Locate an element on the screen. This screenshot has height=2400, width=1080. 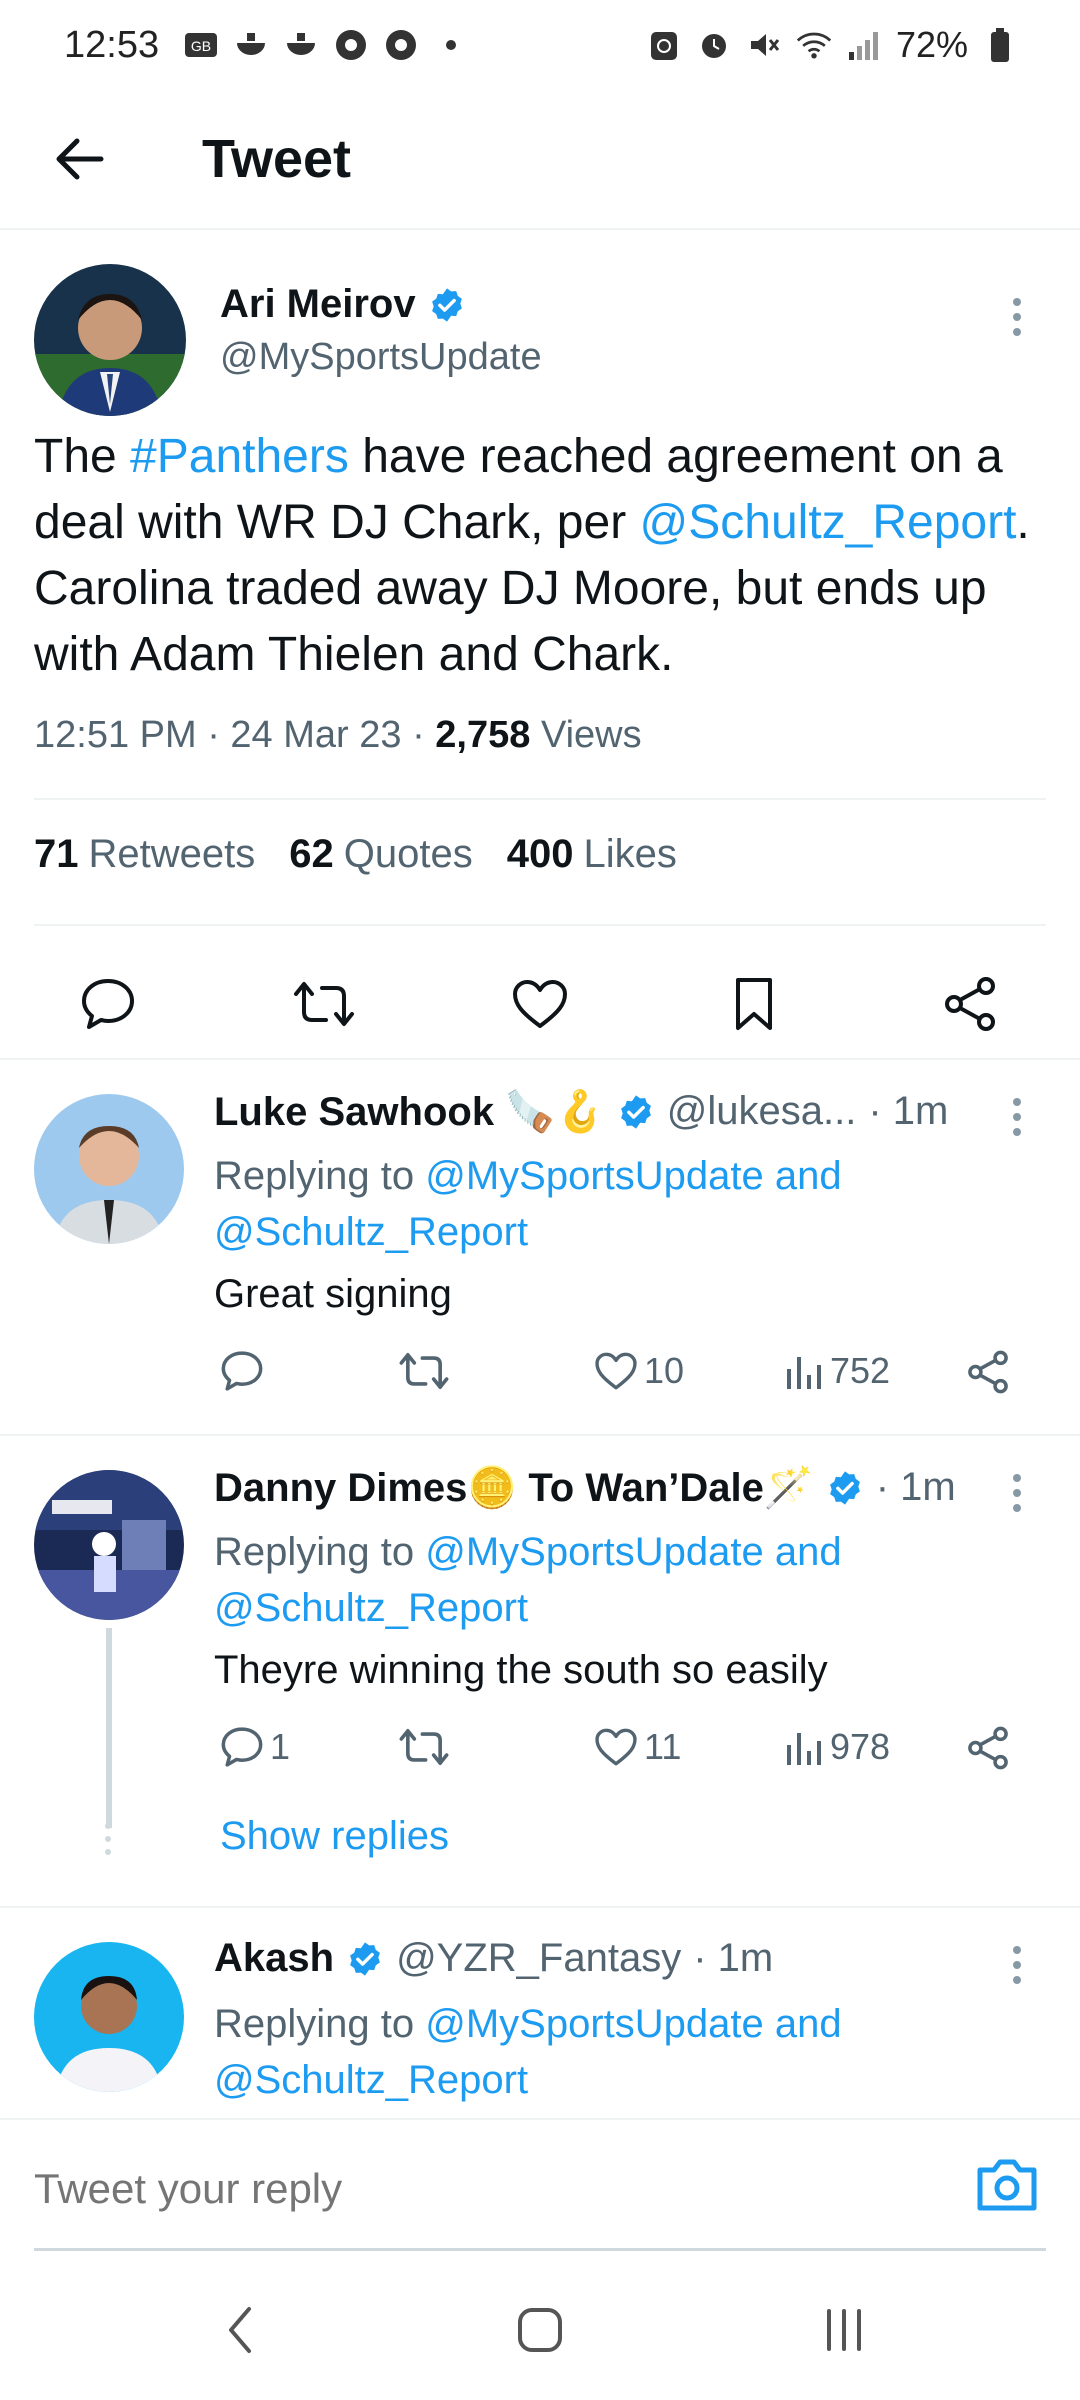
author-handle: @MySportsUpdate is located at coordinates (381, 357).